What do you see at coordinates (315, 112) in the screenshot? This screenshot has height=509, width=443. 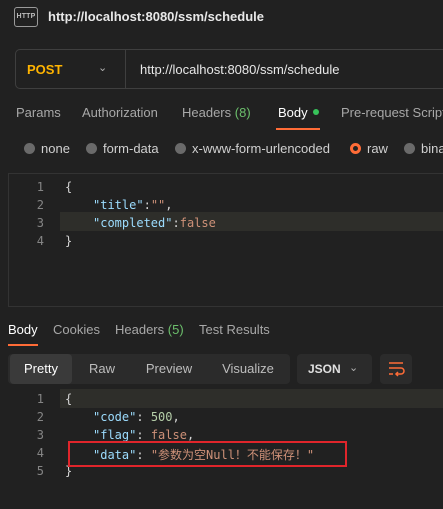 I see `body-indicator-dot` at bounding box center [315, 112].